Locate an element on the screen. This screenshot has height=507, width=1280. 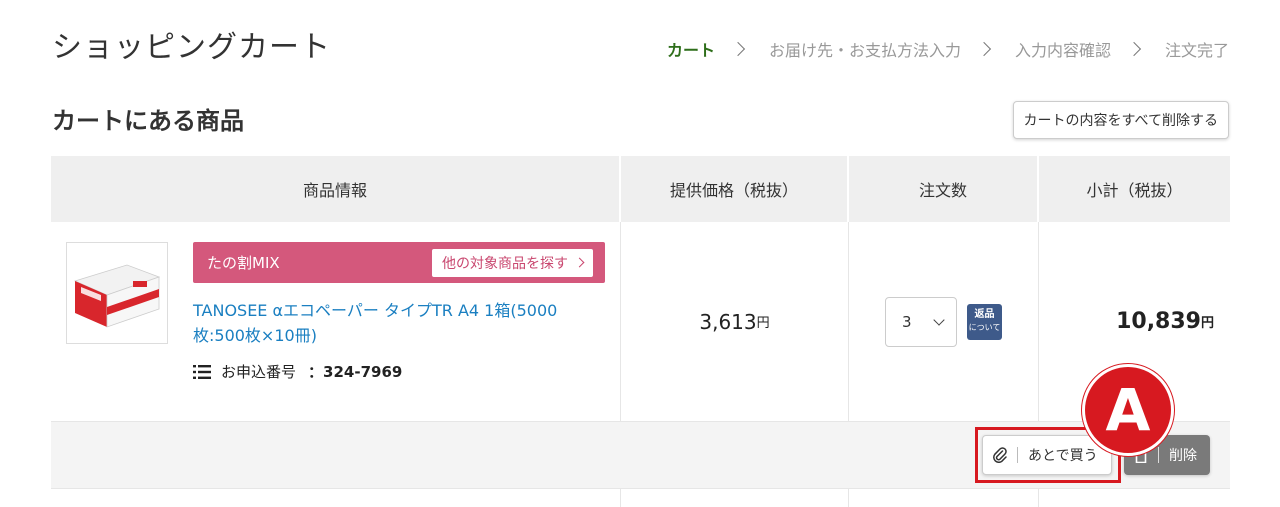
price-currency: 円 is located at coordinates (763, 323).